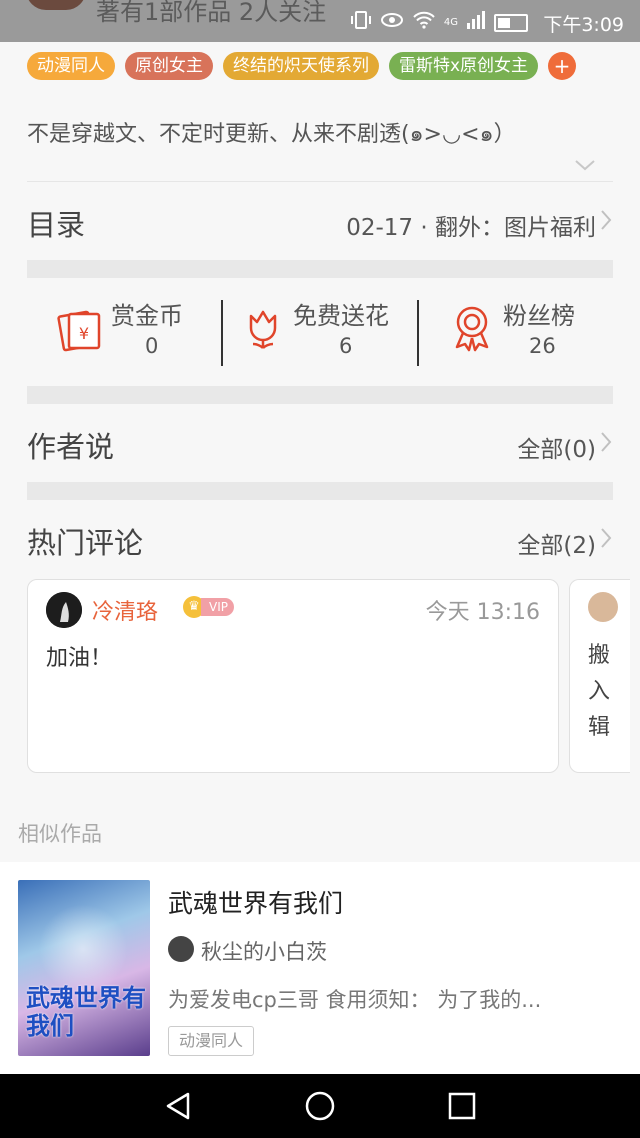 This screenshot has height=1138, width=640. I want to click on network-type: 4G, so click(450, 22).